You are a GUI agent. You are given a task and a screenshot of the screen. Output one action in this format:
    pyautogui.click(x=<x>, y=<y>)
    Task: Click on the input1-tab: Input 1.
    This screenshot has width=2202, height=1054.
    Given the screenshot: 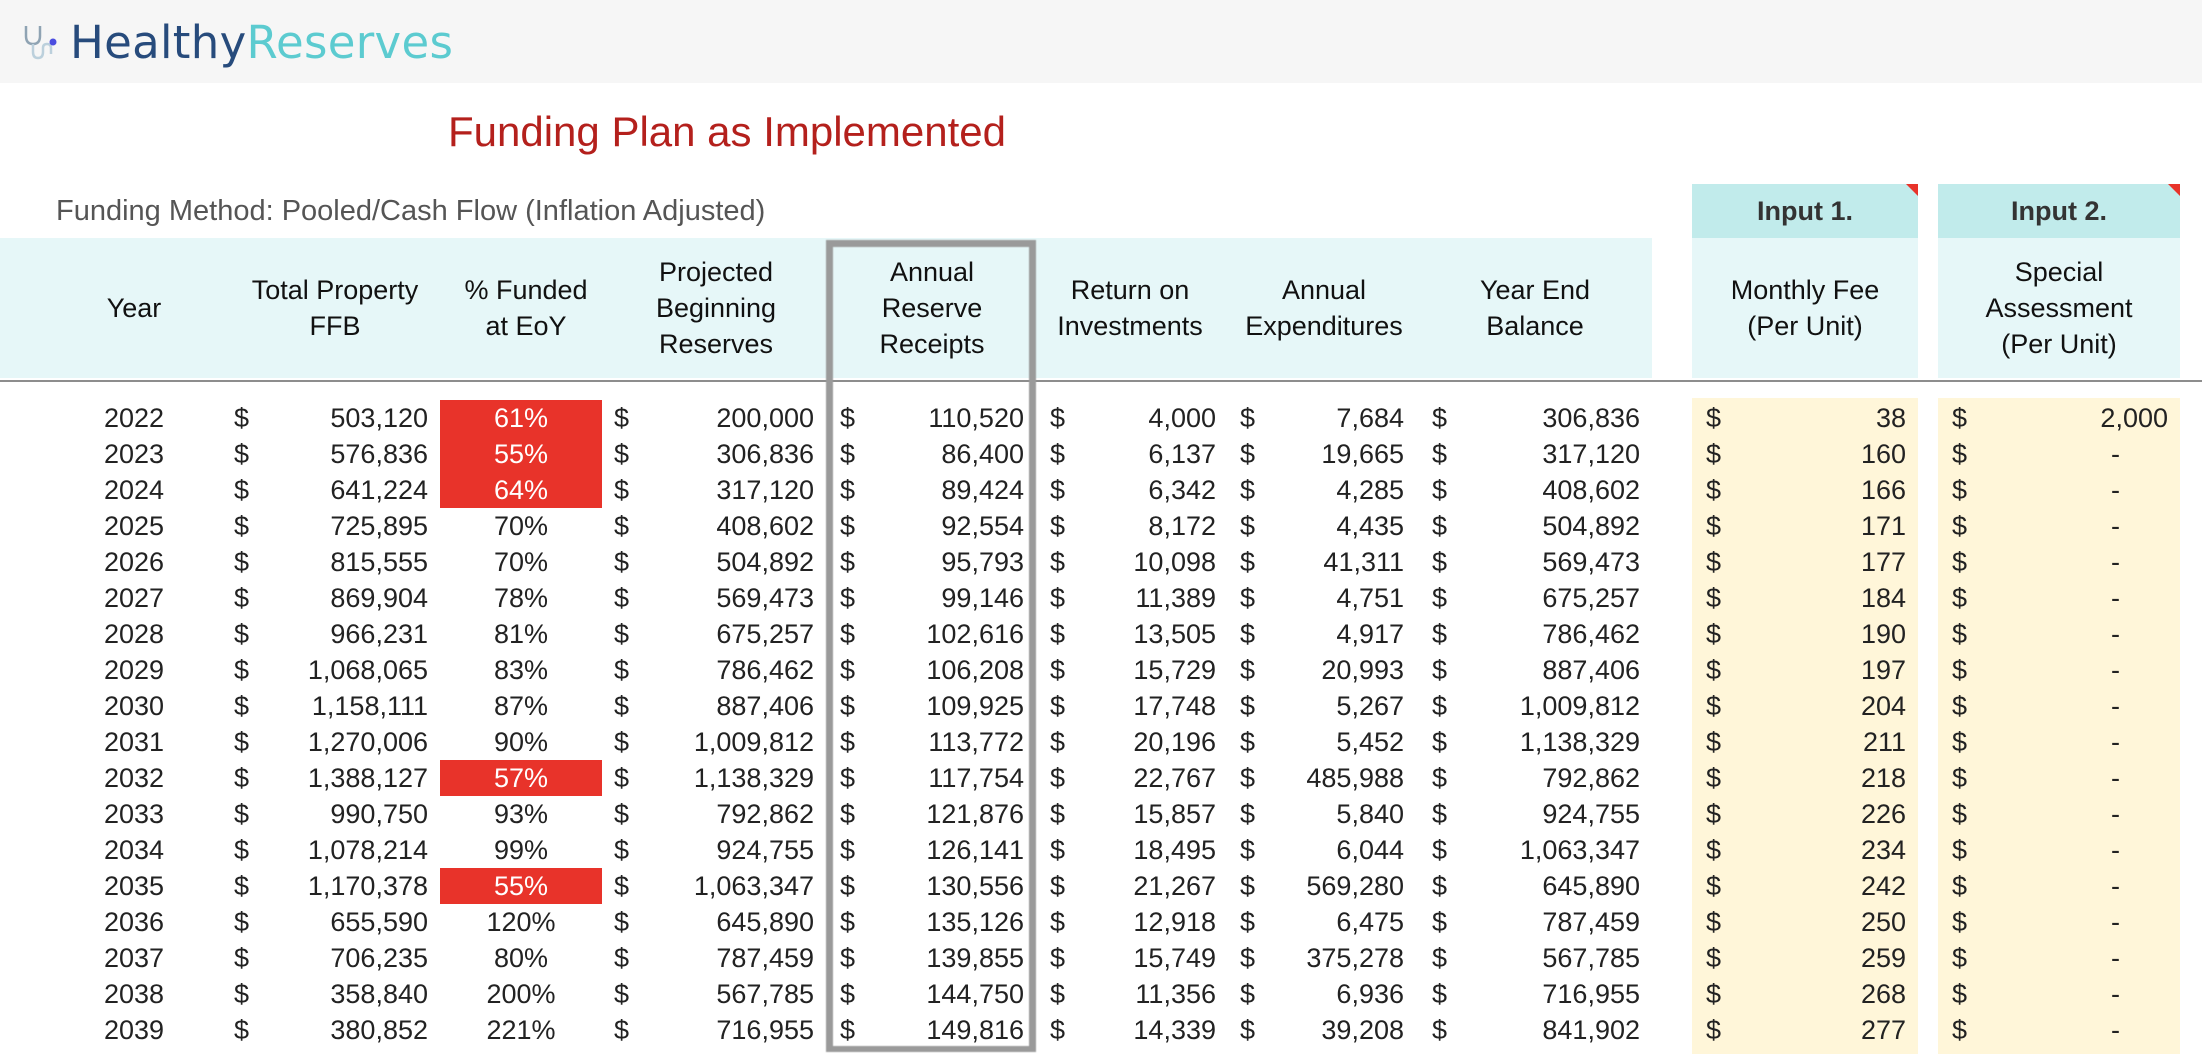 What is the action you would take?
    pyautogui.click(x=1805, y=211)
    